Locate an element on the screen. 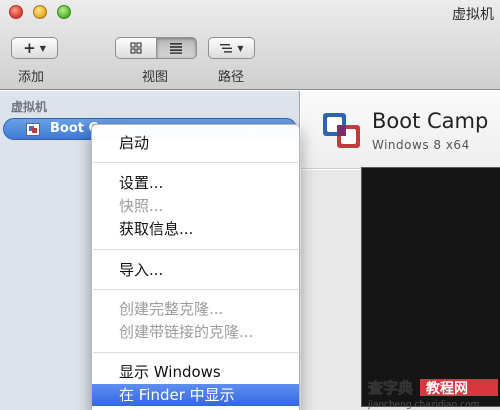 The width and height of the screenshot is (500, 410). vm-icon is located at coordinates (33, 129).